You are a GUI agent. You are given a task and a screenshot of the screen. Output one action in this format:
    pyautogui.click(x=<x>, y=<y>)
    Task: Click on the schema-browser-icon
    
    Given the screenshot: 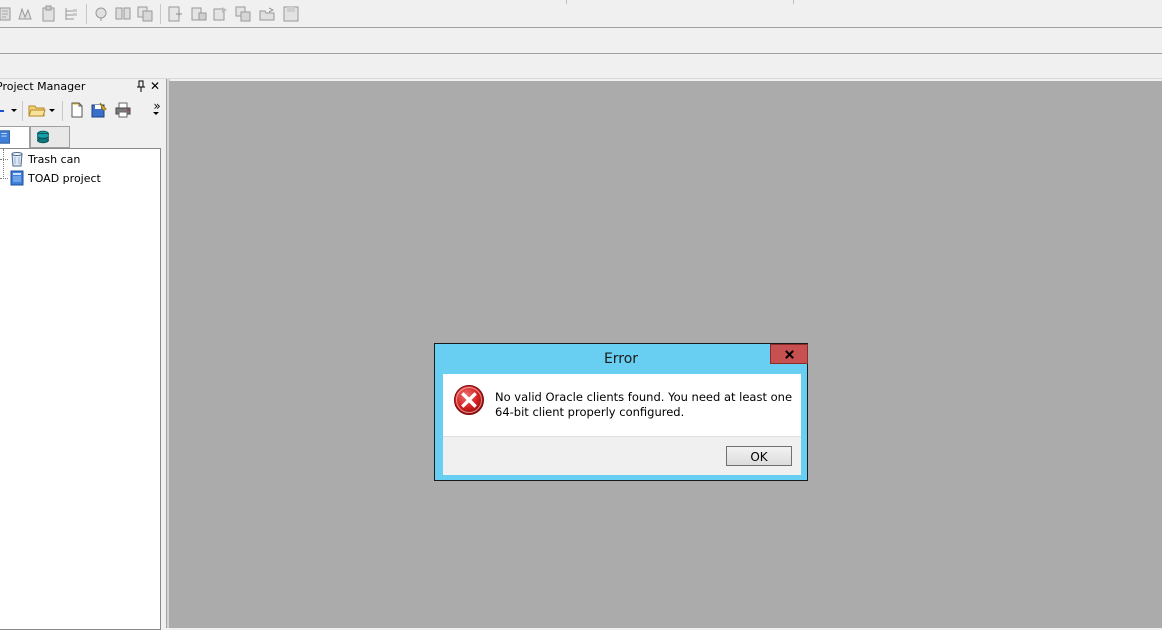 What is the action you would take?
    pyautogui.click(x=8, y=14)
    